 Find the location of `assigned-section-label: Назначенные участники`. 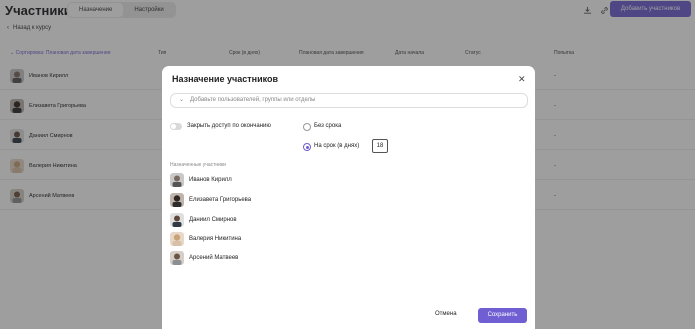

assigned-section-label: Назначенные участники is located at coordinates (198, 165).